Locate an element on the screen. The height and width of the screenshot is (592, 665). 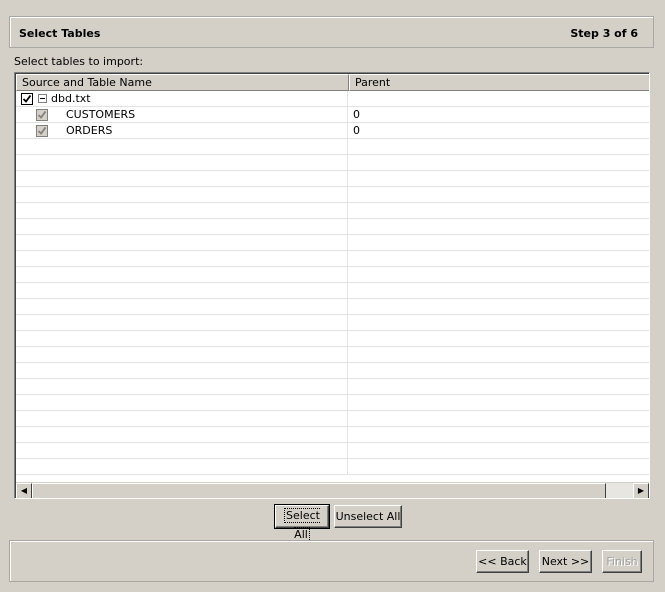
select-all-button: Select All is located at coordinates (302, 523).